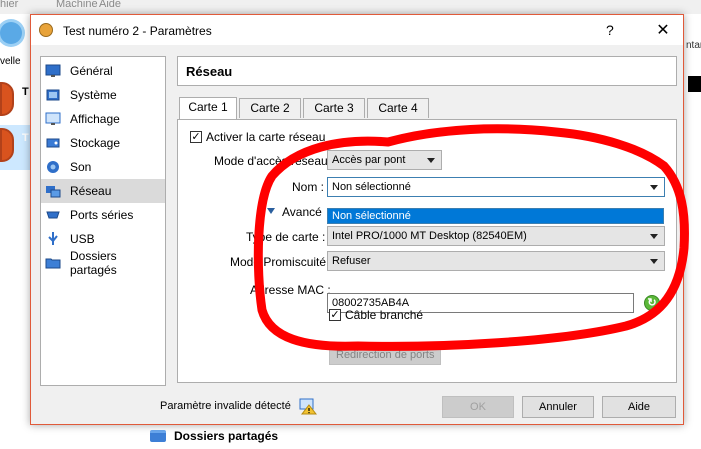  Describe the element at coordinates (77, 5) in the screenshot. I see `menu-item-machine: Machine` at that location.